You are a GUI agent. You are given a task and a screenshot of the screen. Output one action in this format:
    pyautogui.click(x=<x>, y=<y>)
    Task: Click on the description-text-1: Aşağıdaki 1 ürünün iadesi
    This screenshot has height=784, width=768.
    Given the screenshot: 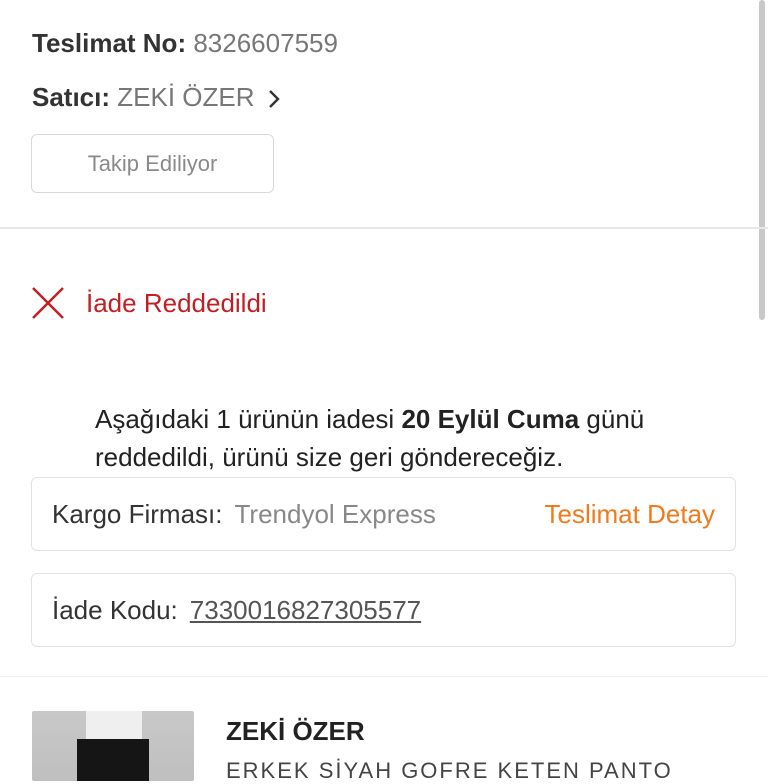 What is the action you would take?
    pyautogui.click(x=248, y=419)
    